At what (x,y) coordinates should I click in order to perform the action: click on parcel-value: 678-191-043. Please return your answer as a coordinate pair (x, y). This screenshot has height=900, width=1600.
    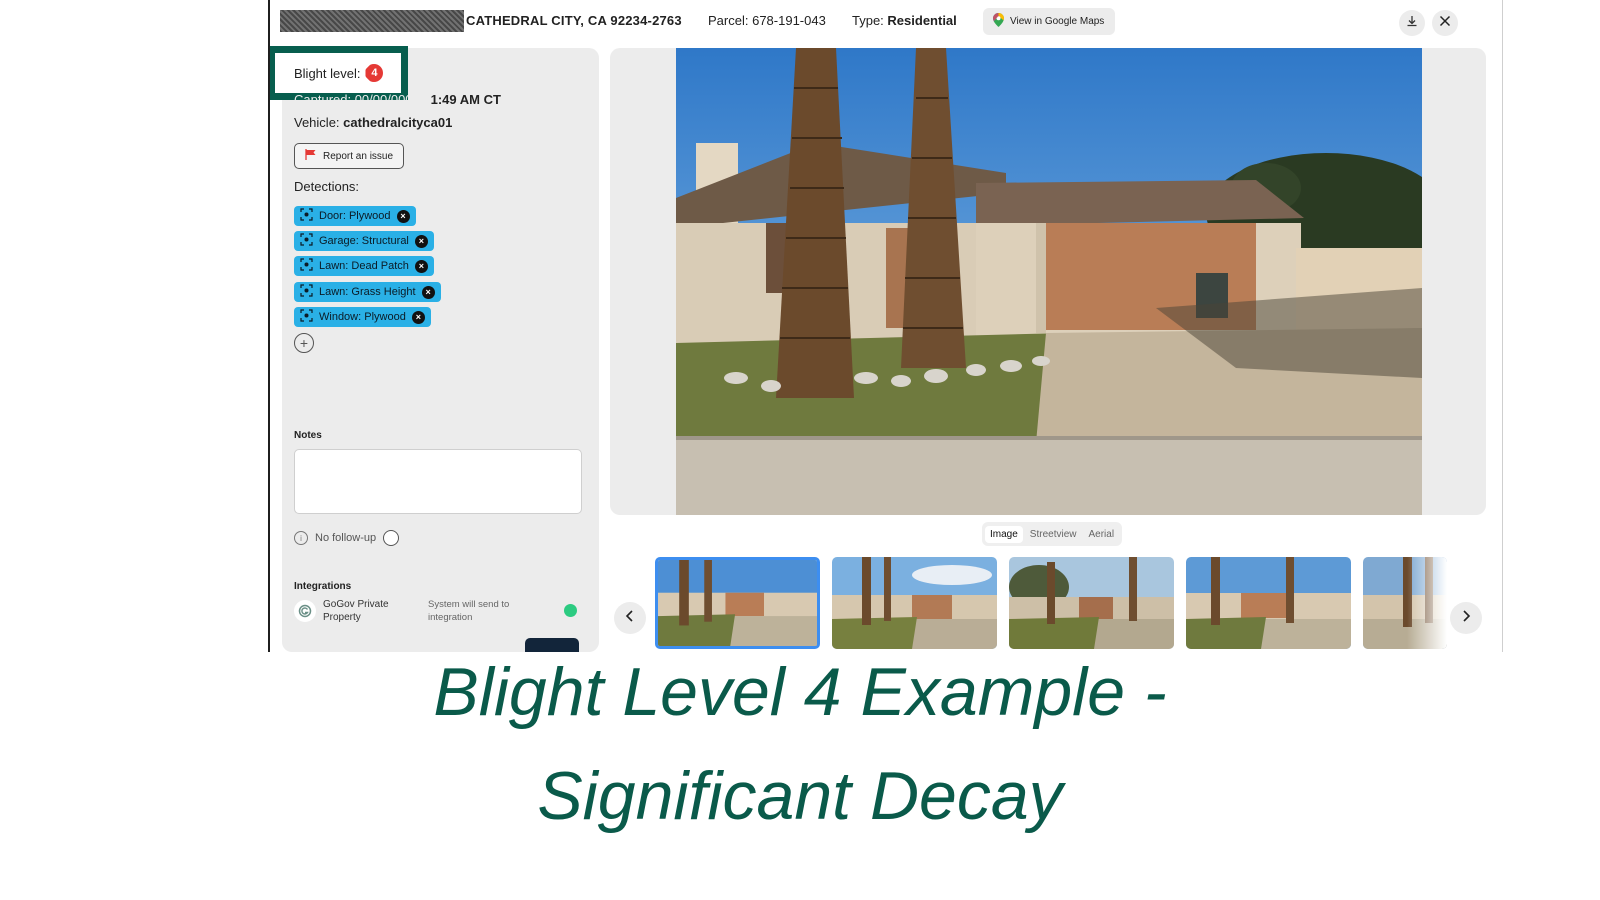
    Looking at the image, I should click on (789, 20).